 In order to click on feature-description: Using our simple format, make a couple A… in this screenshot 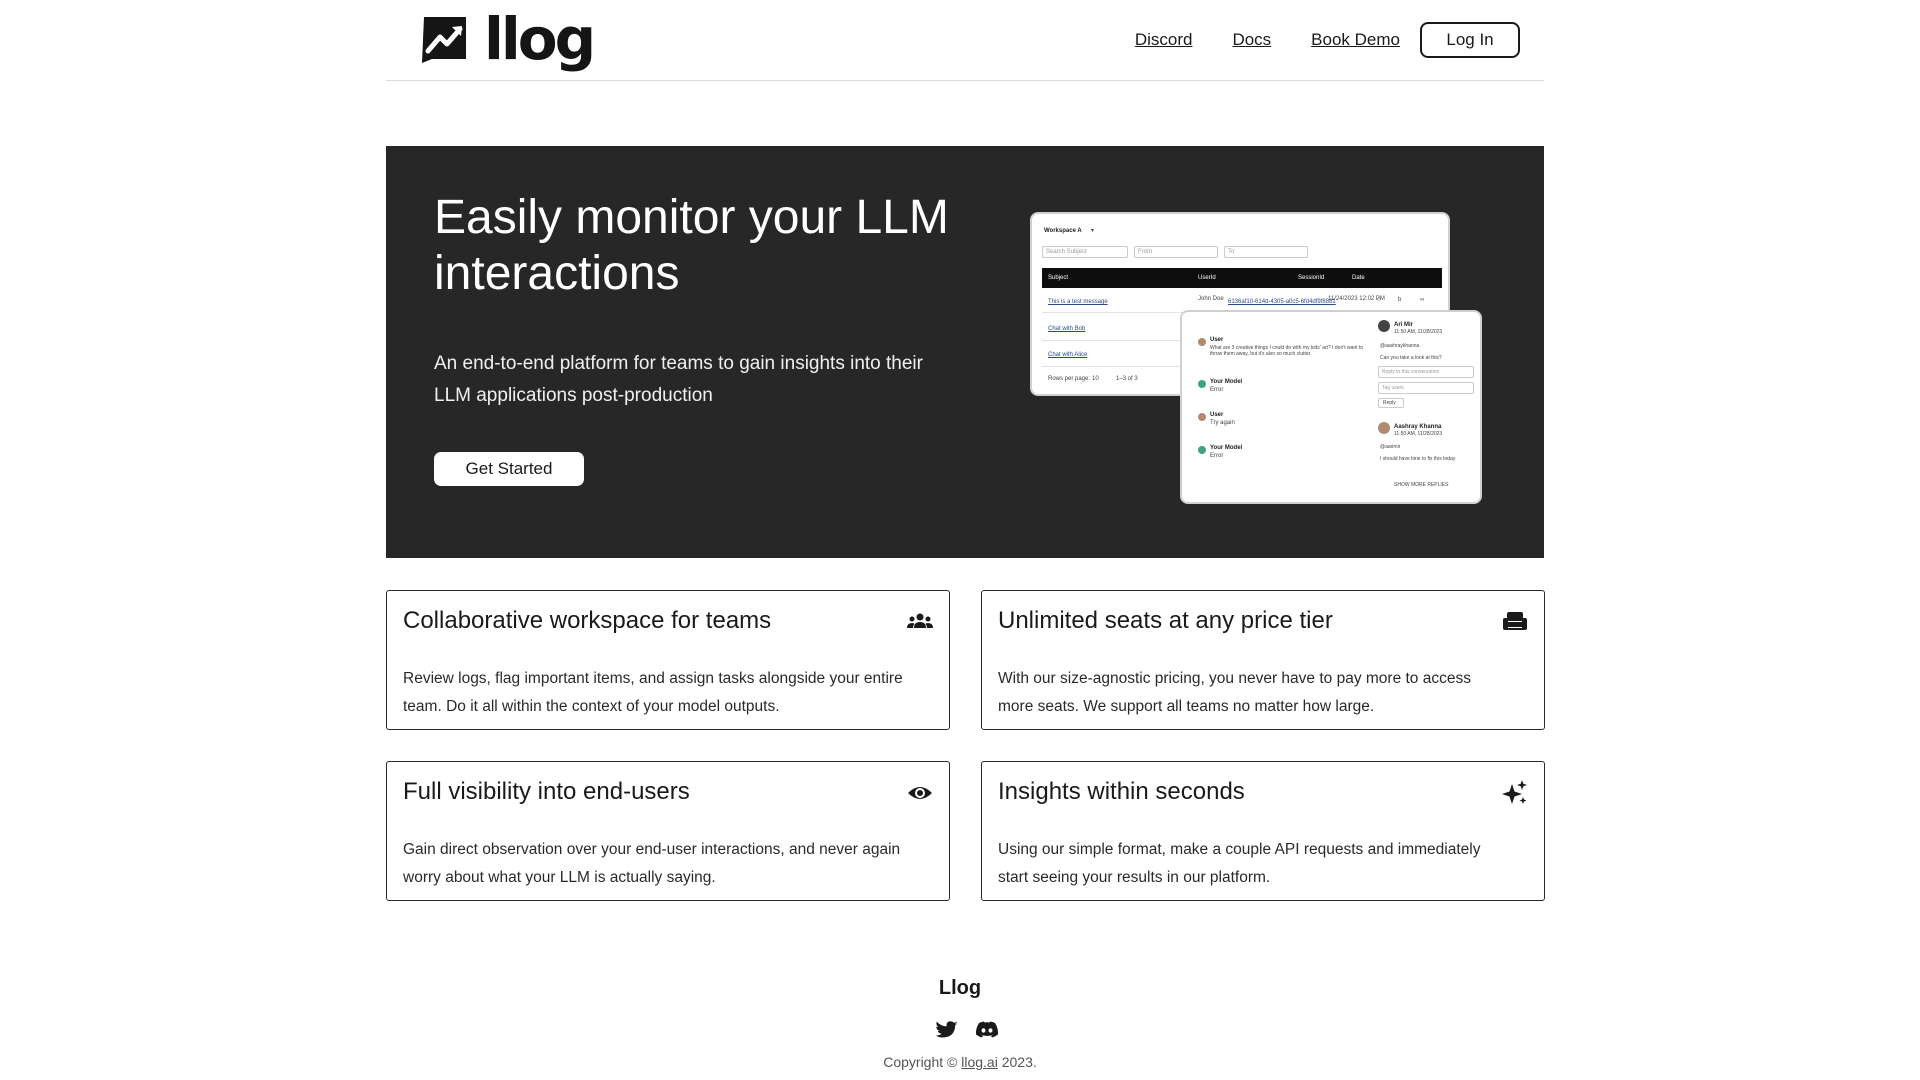, I will do `click(1239, 863)`.